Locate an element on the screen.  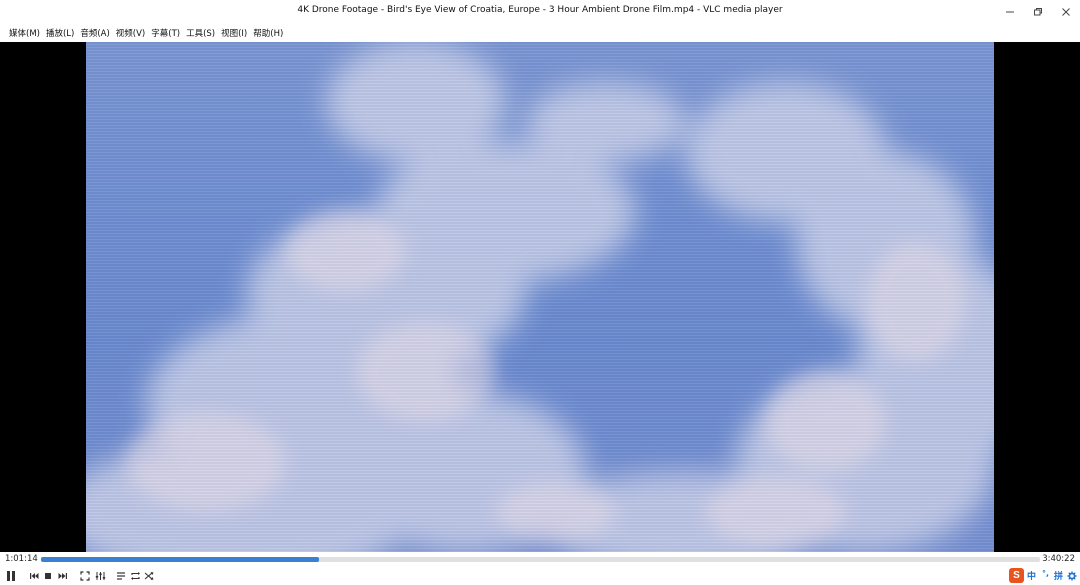
fullscreen-icon is located at coordinates (85, 576).